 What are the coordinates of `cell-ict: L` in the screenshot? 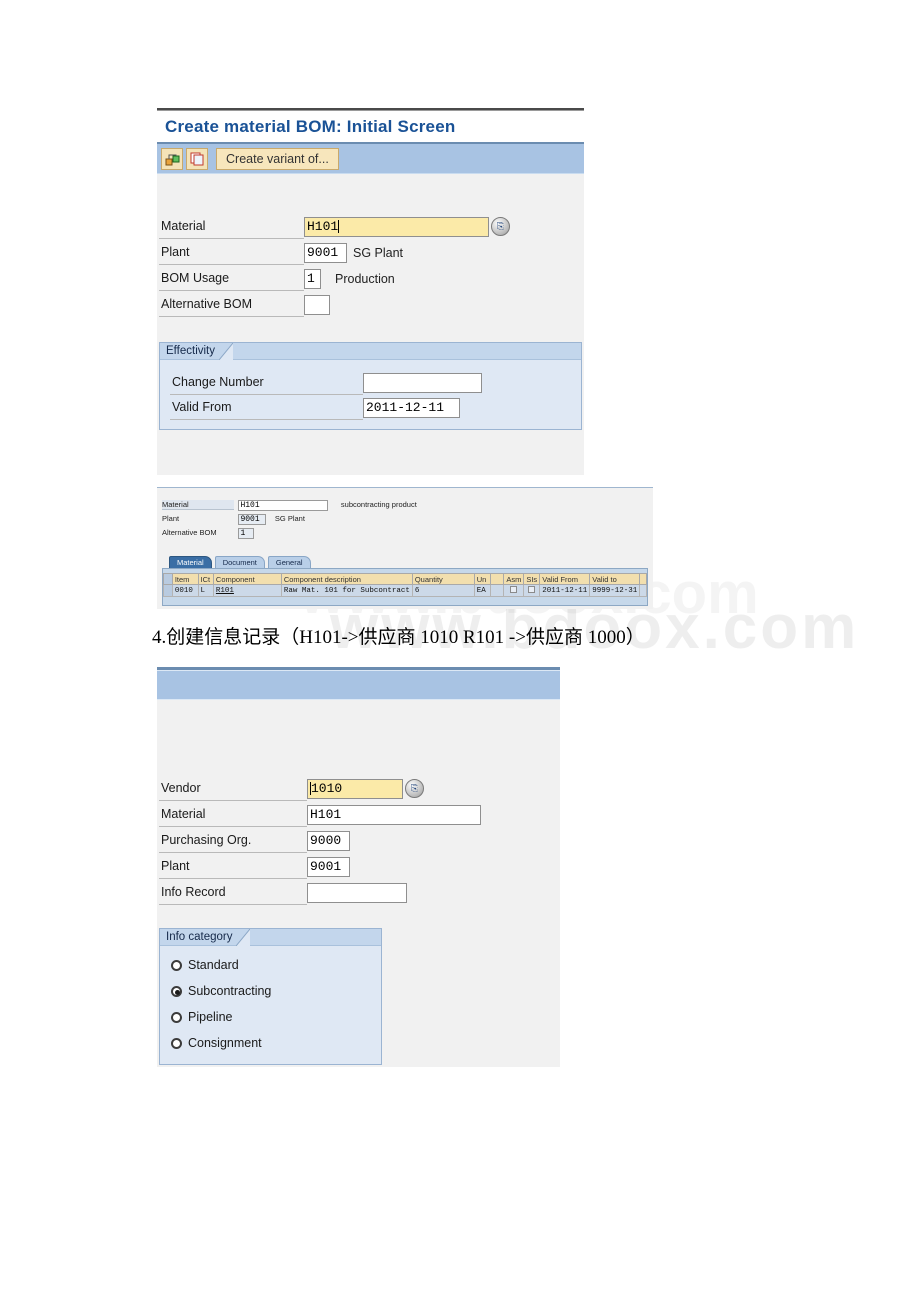 It's located at (205, 590).